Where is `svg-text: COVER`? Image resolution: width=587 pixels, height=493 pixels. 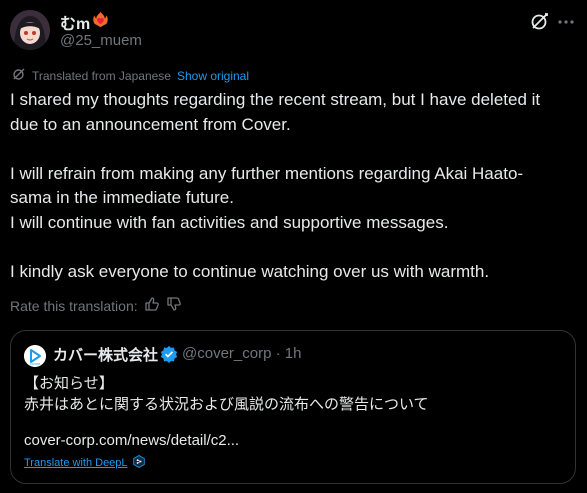 svg-text: COVER is located at coordinates (35, 364).